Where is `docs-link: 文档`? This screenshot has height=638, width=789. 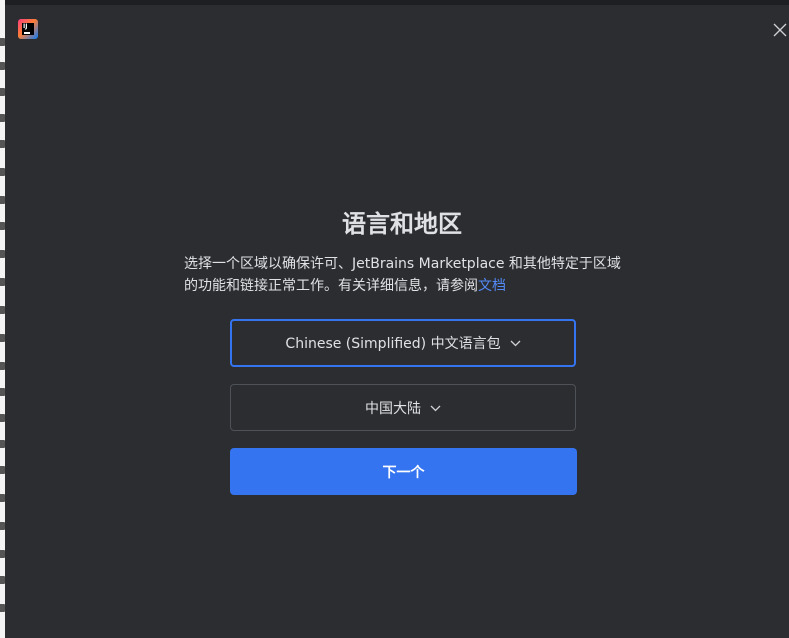 docs-link: 文档 is located at coordinates (492, 286).